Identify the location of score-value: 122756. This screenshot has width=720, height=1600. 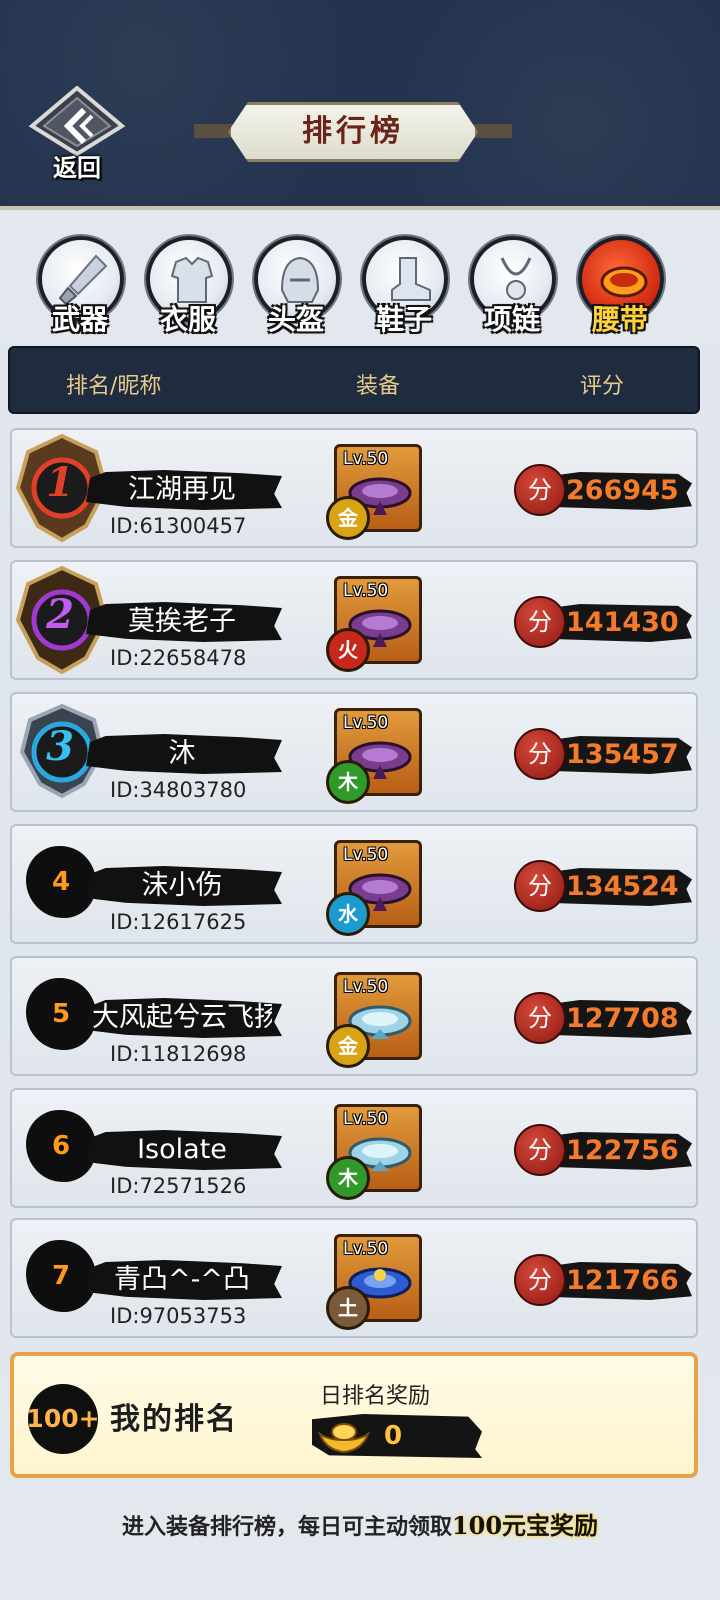
(622, 1150).